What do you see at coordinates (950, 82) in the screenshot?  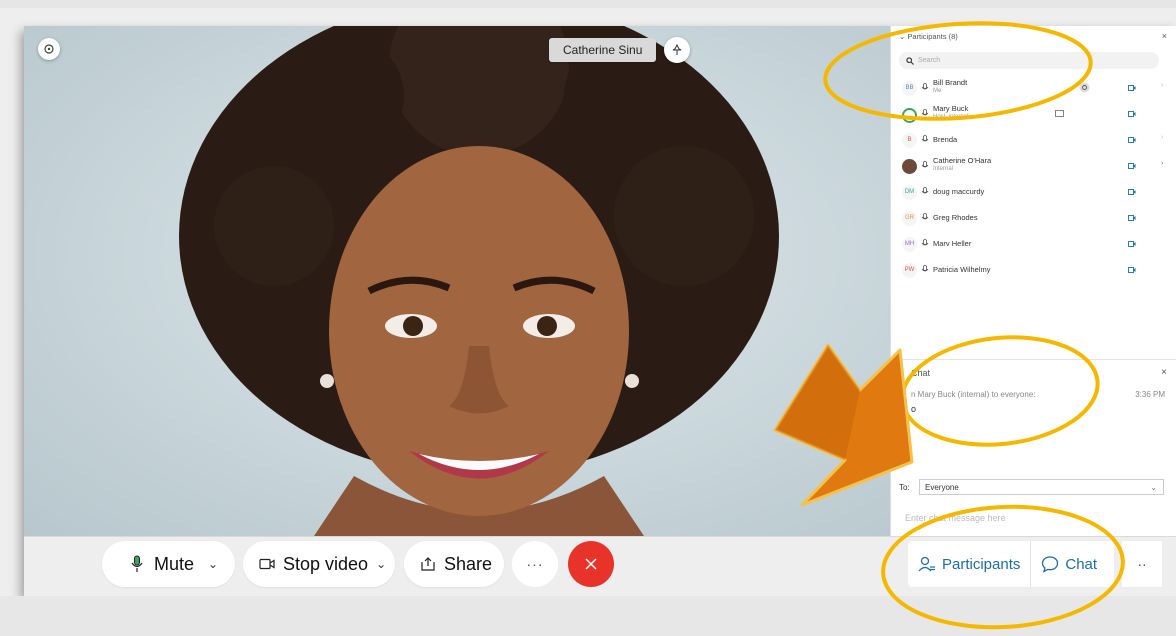 I see `participant-name: Bill Brandt` at bounding box center [950, 82].